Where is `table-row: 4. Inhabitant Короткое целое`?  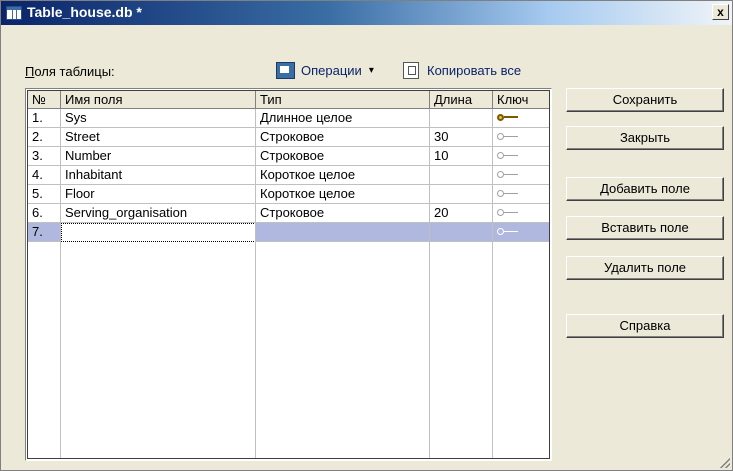
table-row: 4. Inhabitant Короткое целое is located at coordinates (288, 175).